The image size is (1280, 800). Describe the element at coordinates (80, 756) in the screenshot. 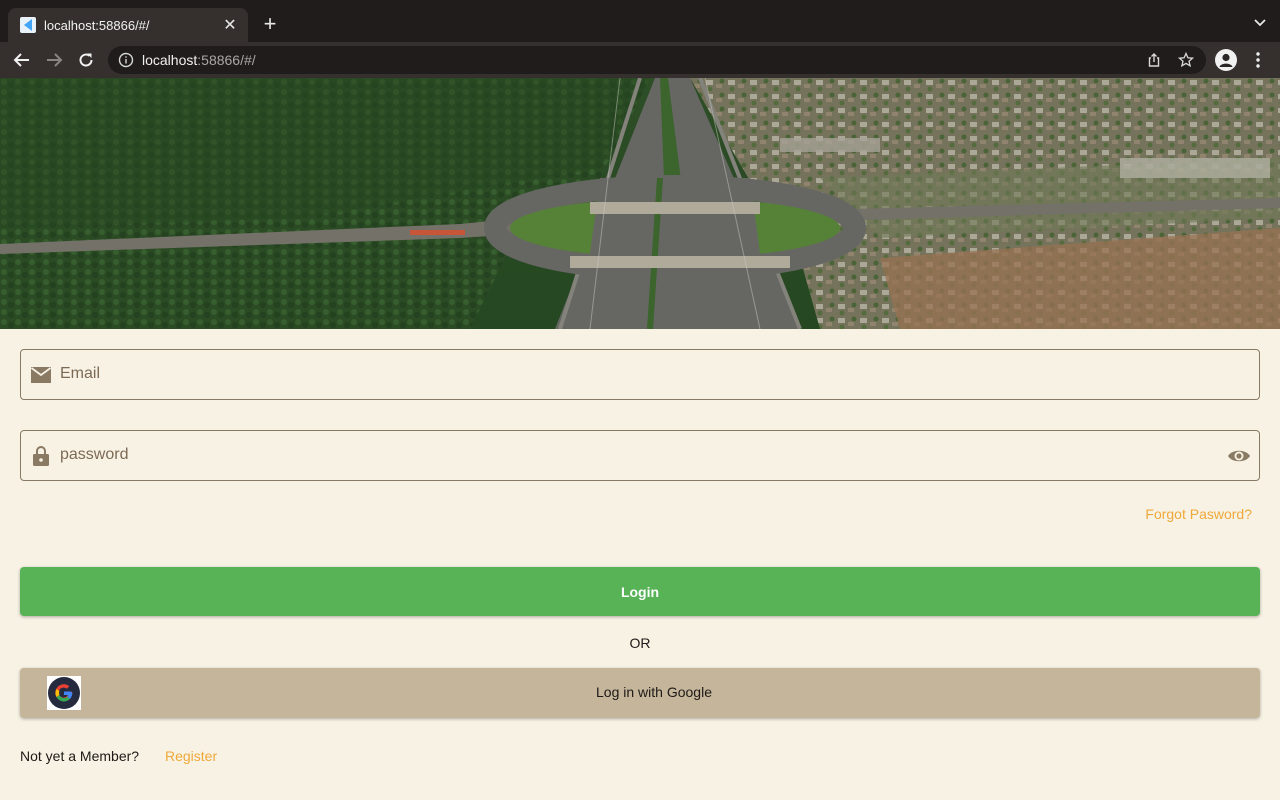

I see `member-question: Not yet a Member?` at that location.